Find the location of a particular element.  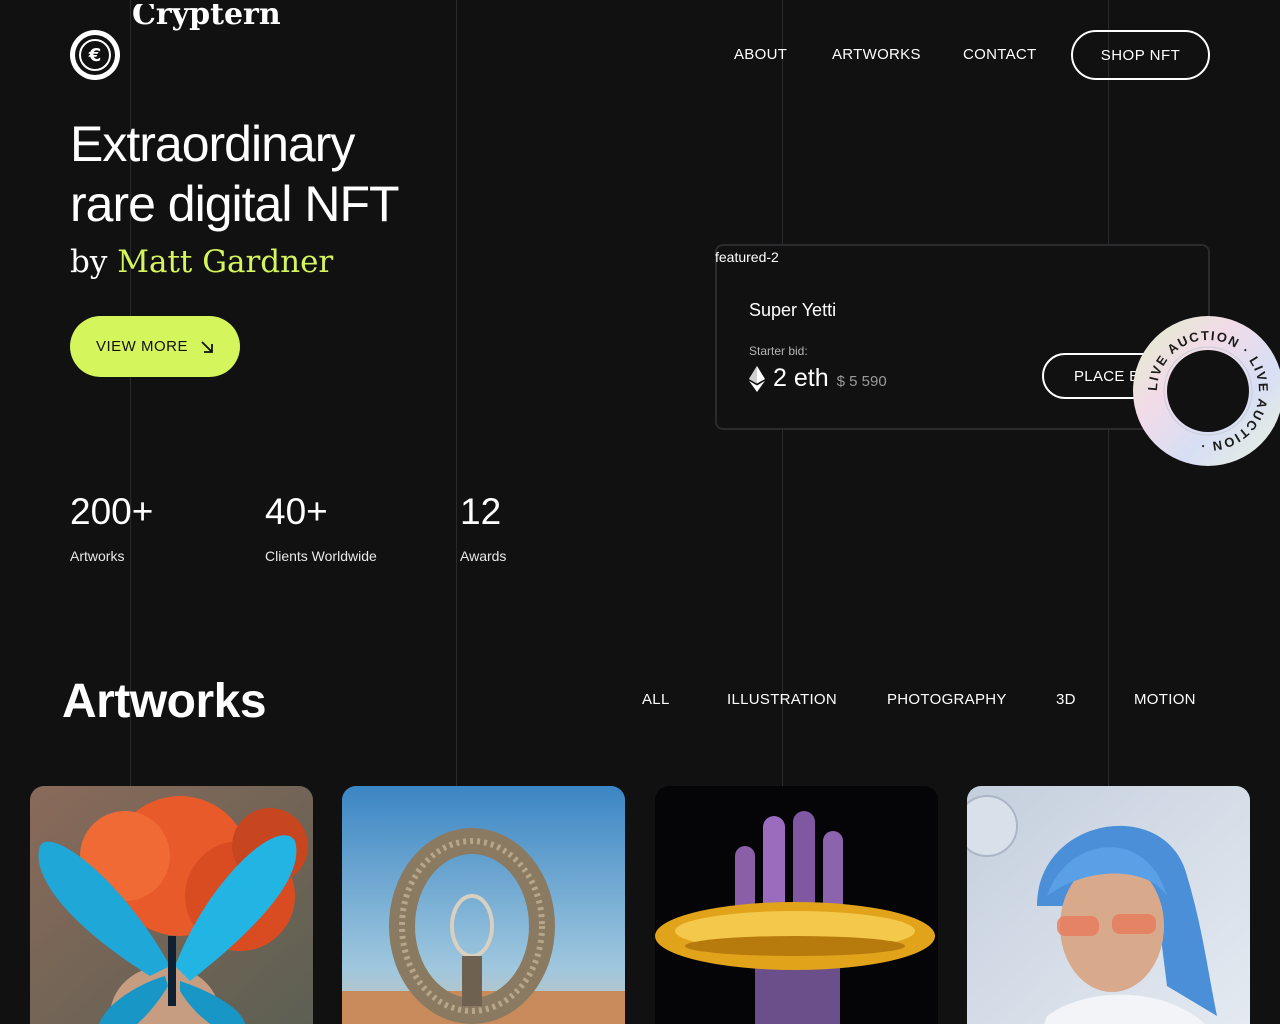

logo-wordmark: Cryptern is located at coordinates (206, 20).